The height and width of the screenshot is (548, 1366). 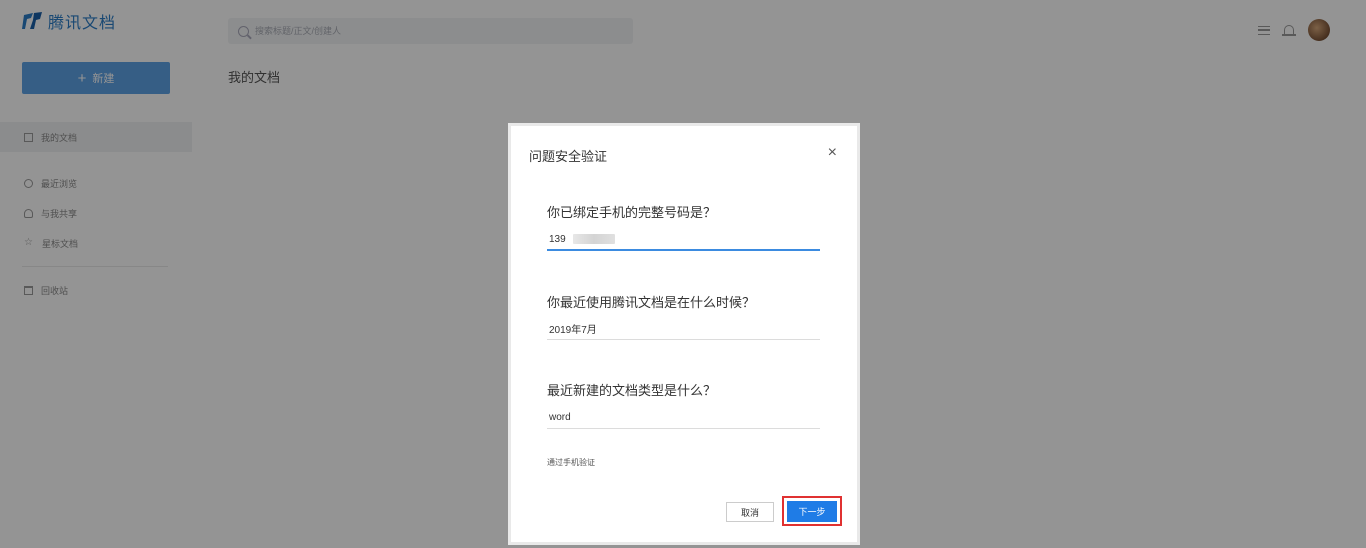 What do you see at coordinates (683, 418) in the screenshot?
I see `doc-type-answer-input` at bounding box center [683, 418].